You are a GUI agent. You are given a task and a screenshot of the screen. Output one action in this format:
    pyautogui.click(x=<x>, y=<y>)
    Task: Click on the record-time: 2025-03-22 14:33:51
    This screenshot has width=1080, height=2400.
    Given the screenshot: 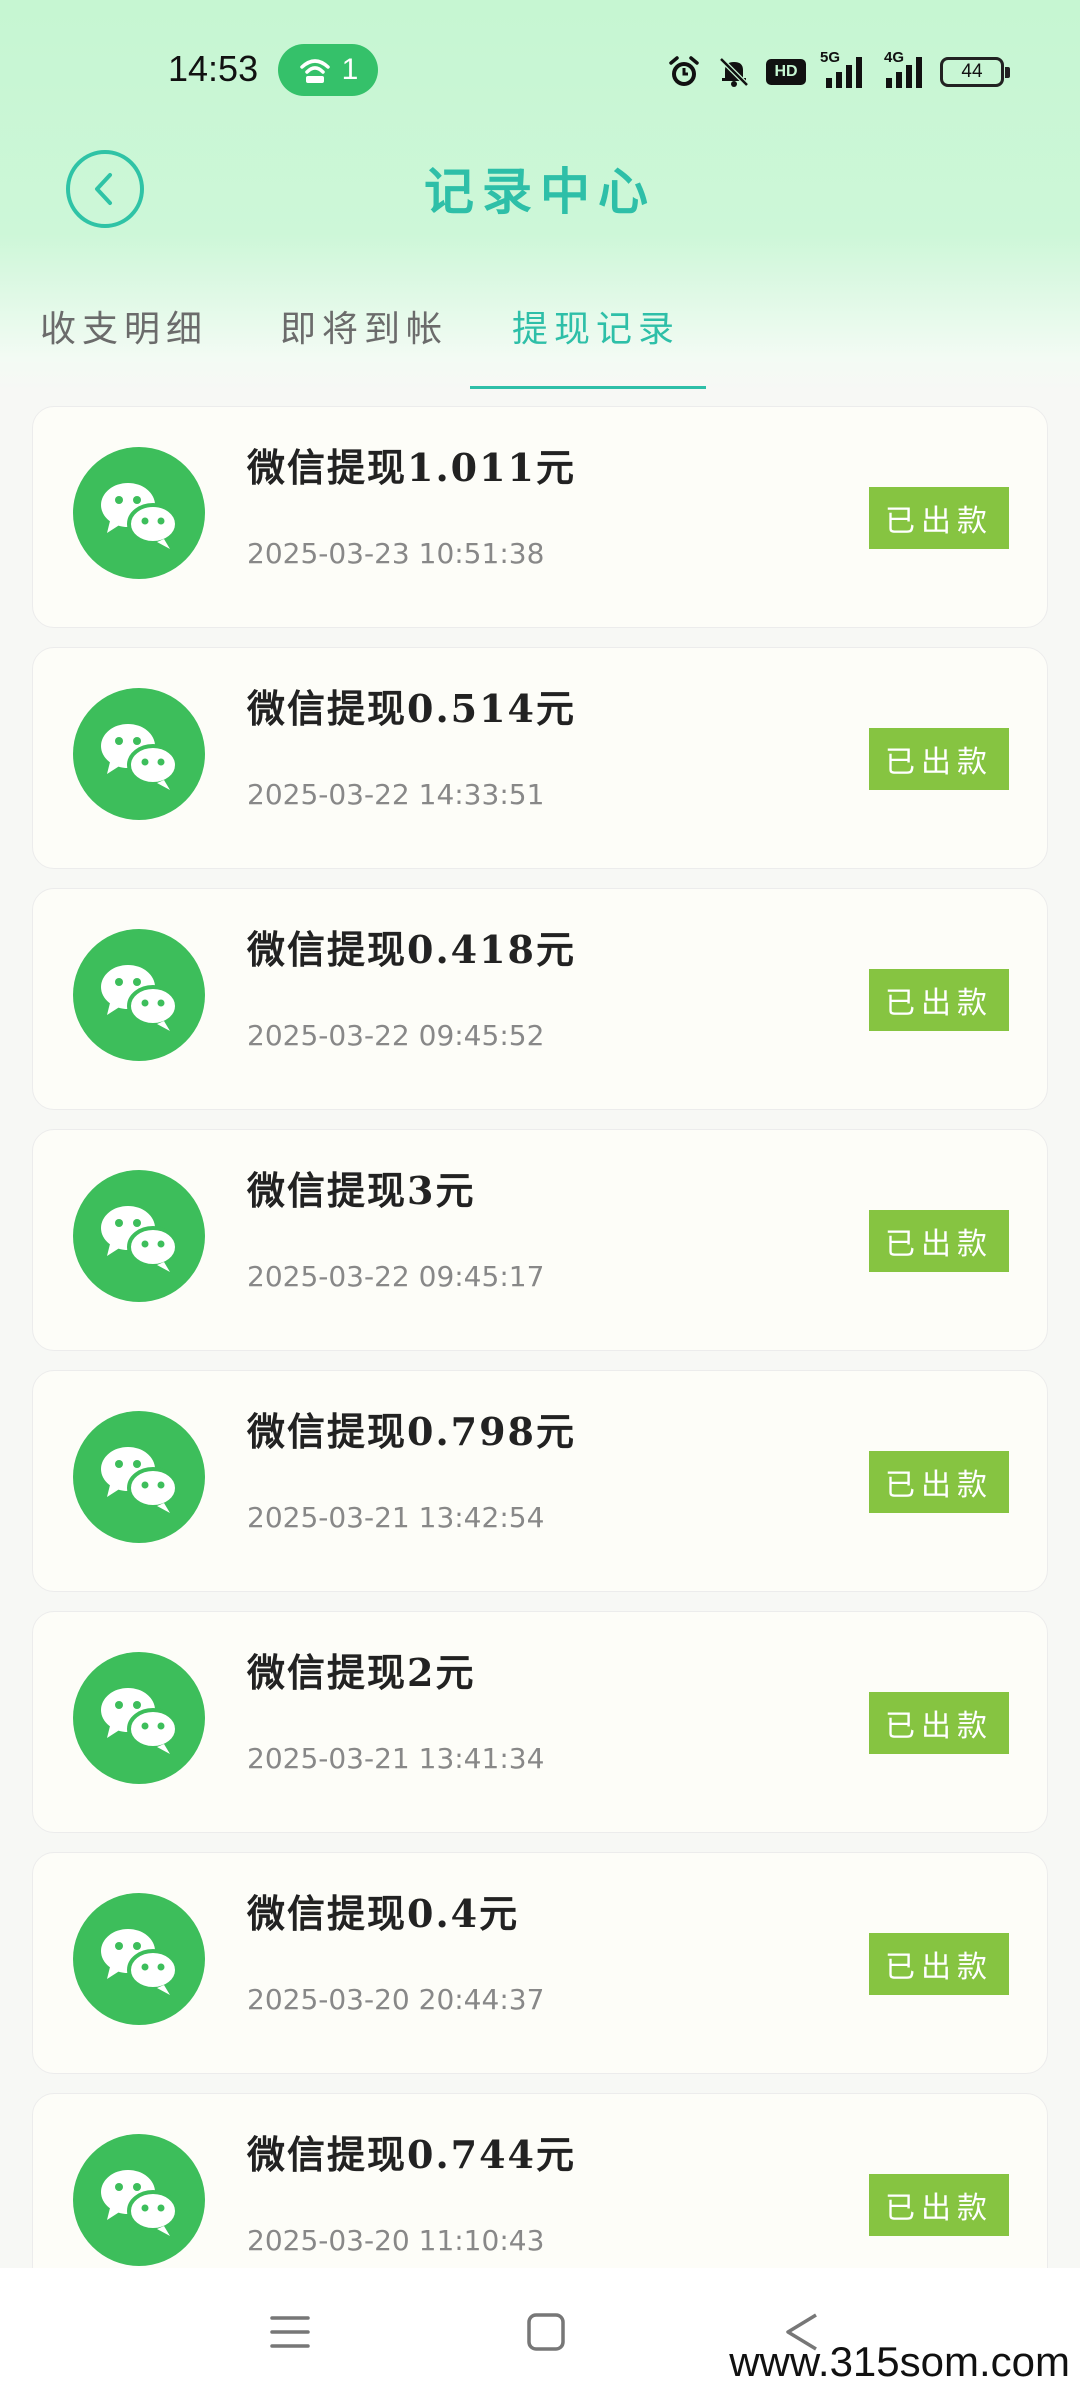 What is the action you would take?
    pyautogui.click(x=396, y=794)
    